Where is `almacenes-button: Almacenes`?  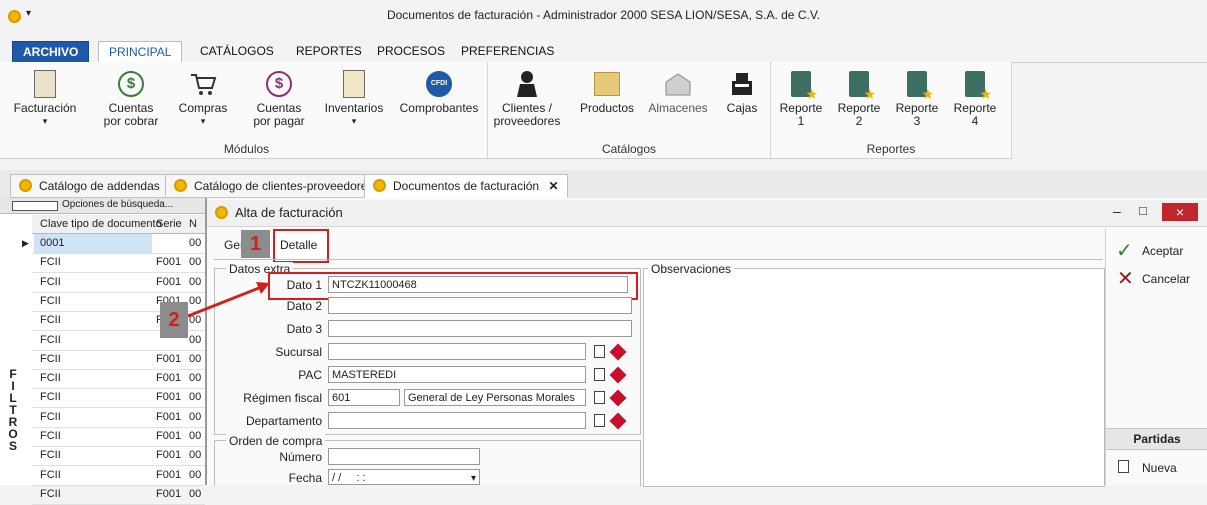 almacenes-button: Almacenes is located at coordinates (678, 92).